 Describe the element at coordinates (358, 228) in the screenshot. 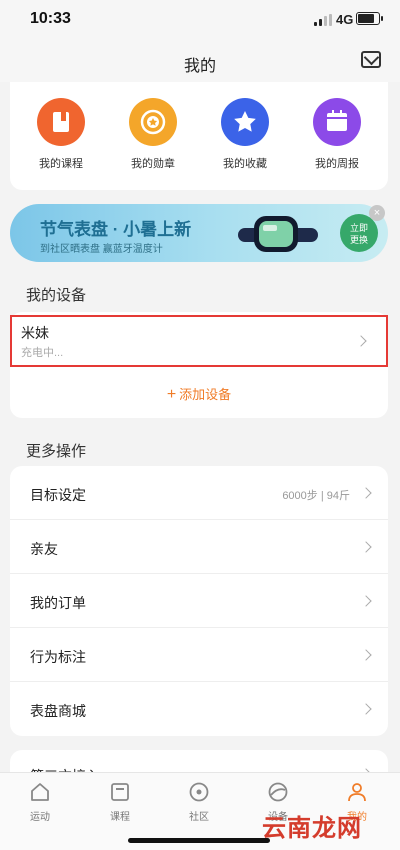

I see `replace-button-line1: 立即` at that location.